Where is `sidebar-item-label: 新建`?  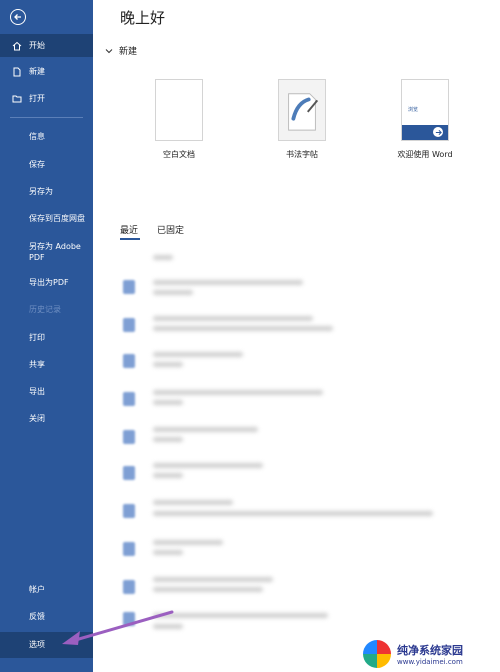
sidebar-item-label: 新建 is located at coordinates (37, 71).